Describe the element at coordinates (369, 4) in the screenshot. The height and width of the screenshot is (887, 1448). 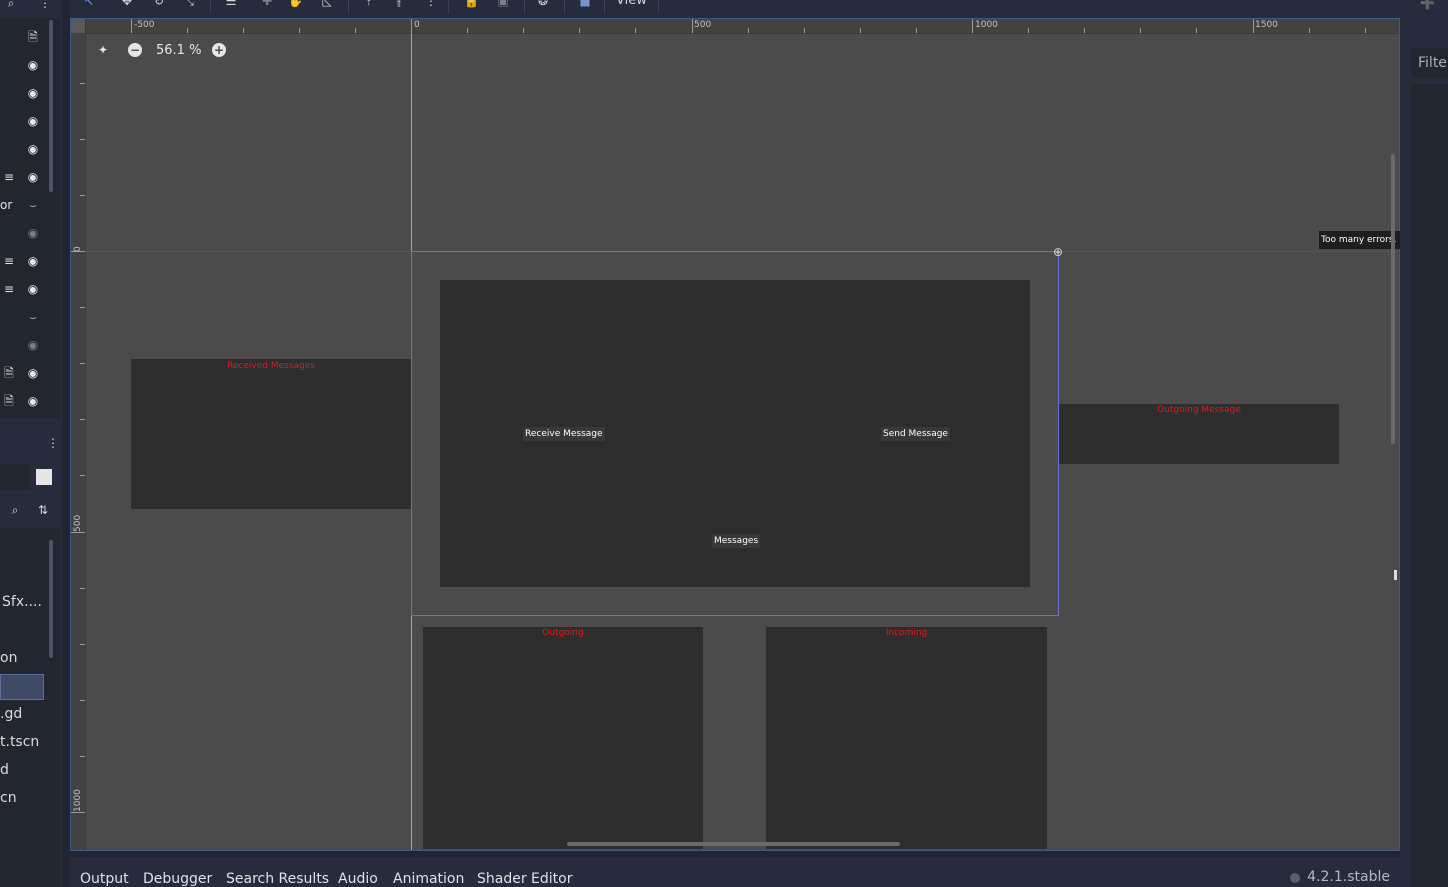
I see `smart-snap-icon: ⫯` at that location.